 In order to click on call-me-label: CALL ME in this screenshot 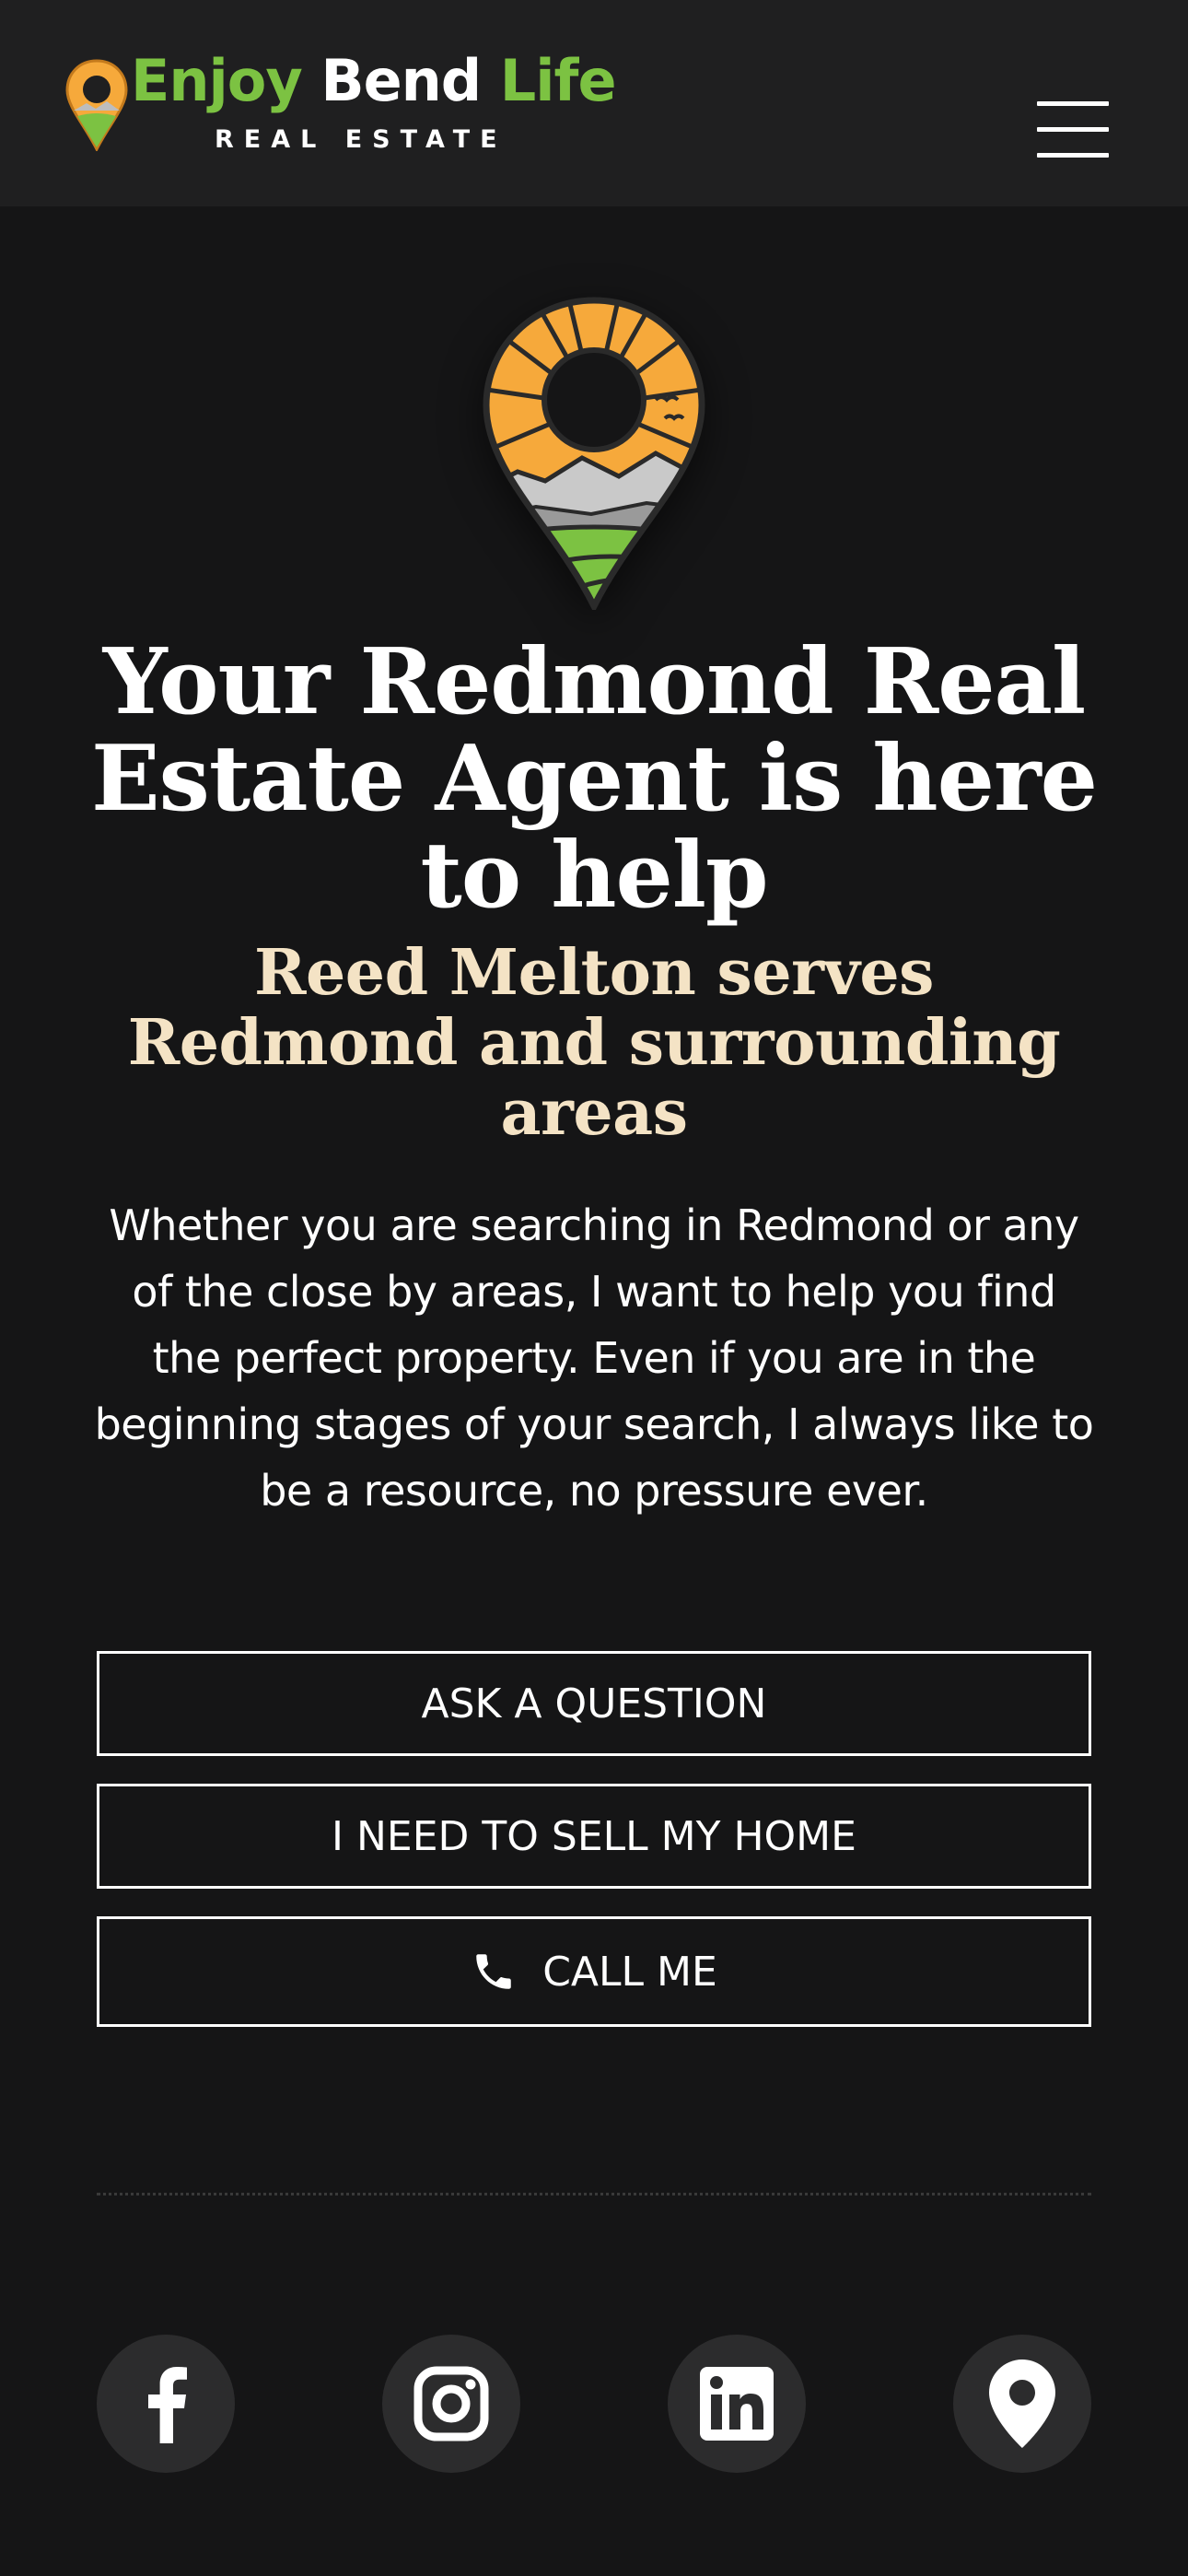, I will do `click(629, 1972)`.